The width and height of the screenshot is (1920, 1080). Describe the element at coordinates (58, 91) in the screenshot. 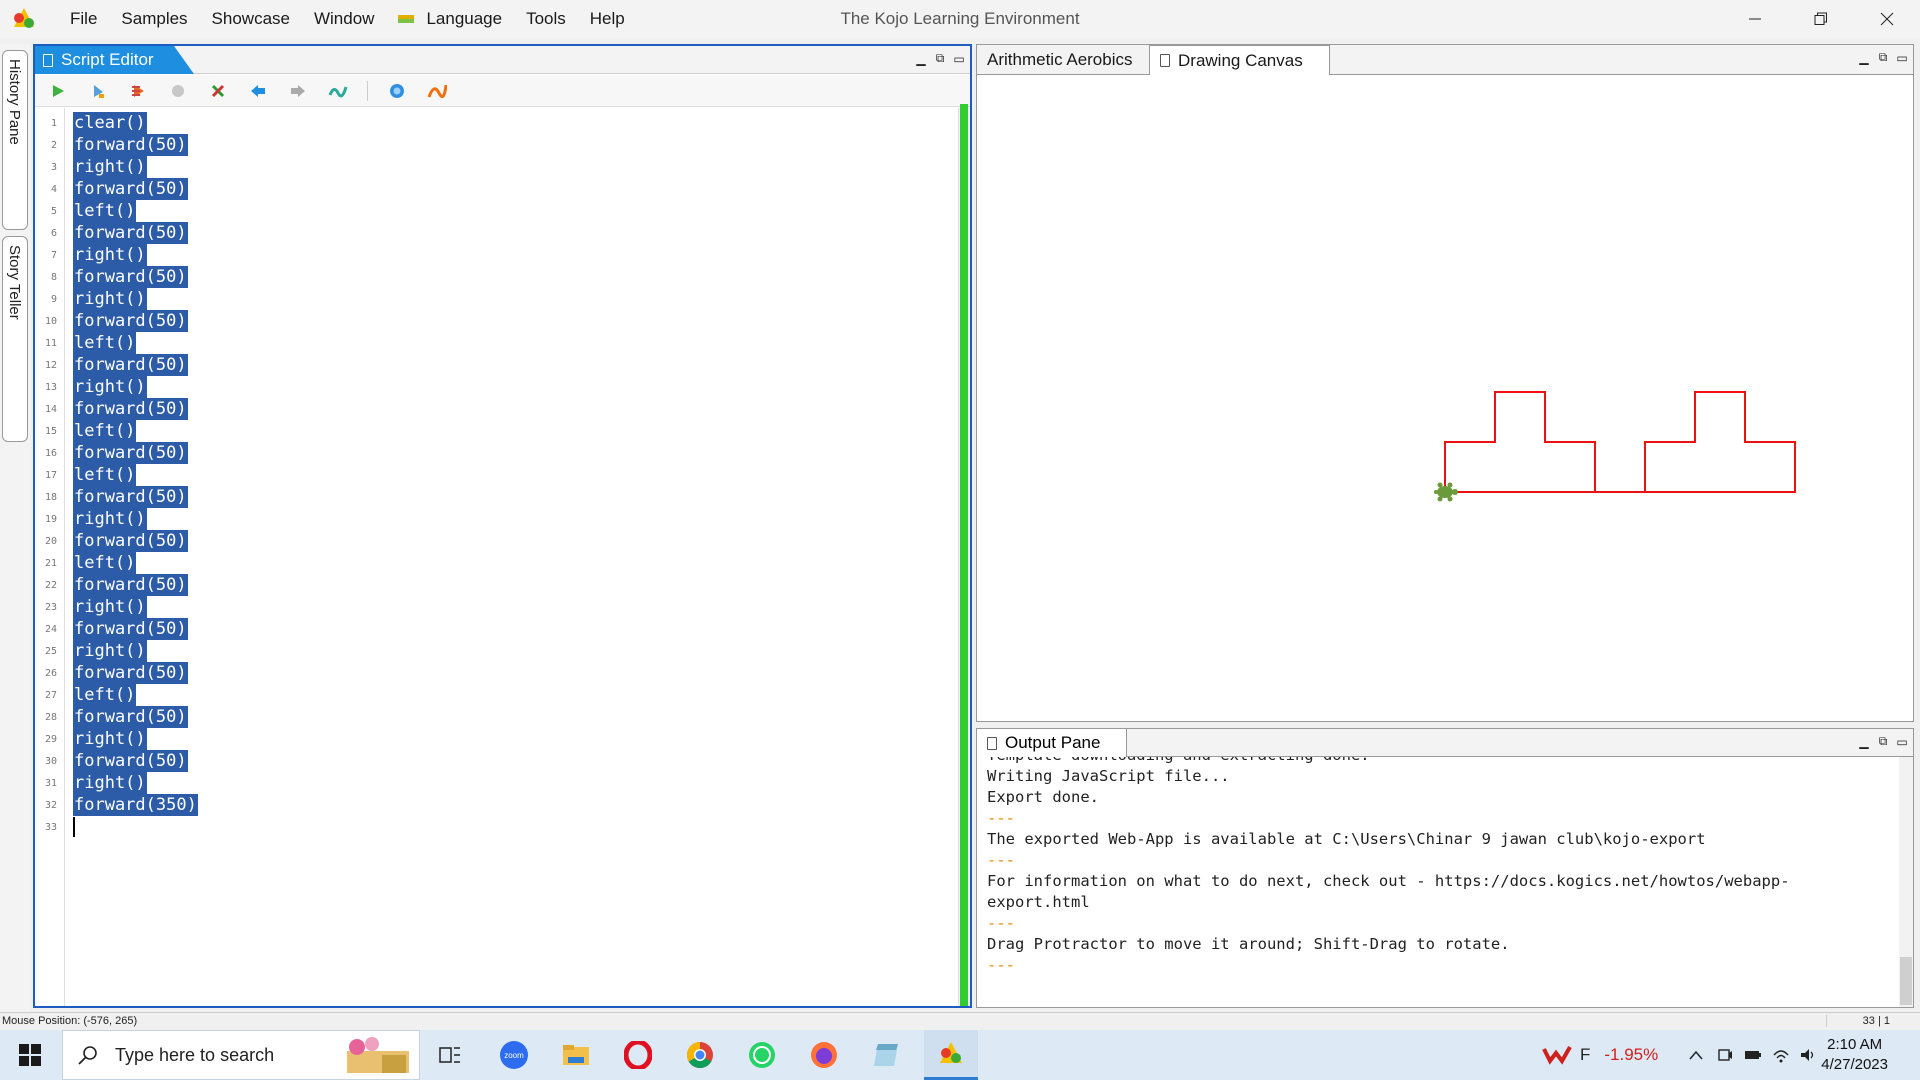

I see `run-icon` at that location.